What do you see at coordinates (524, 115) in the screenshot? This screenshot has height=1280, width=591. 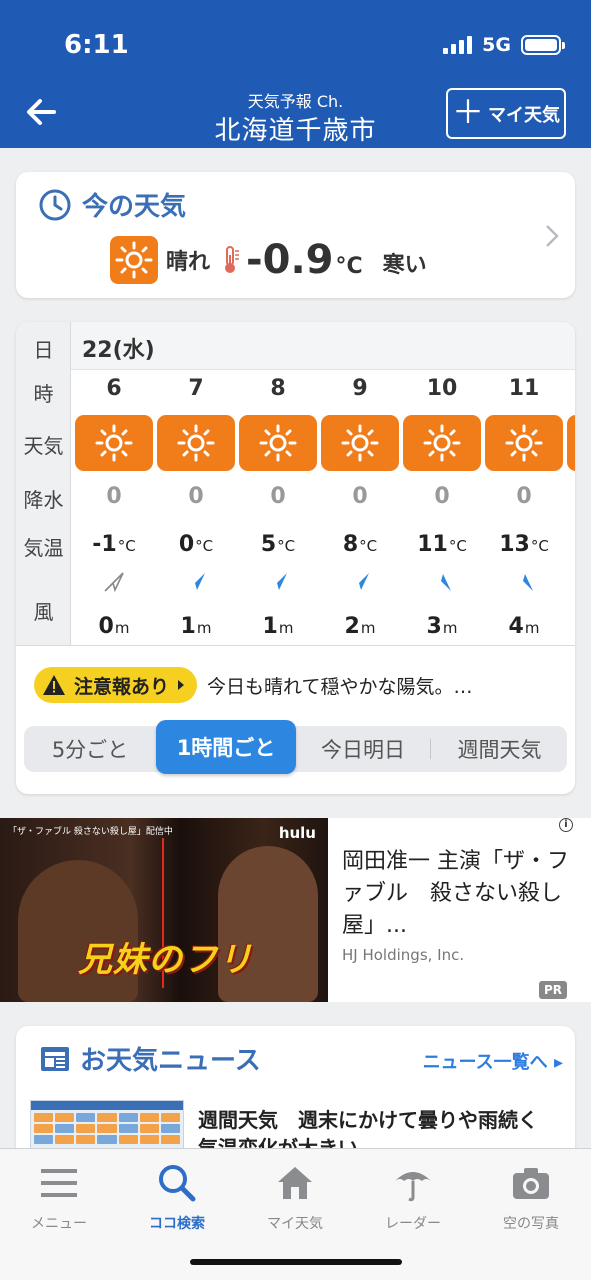 I see `add-my-weather-label: マイ天気` at bounding box center [524, 115].